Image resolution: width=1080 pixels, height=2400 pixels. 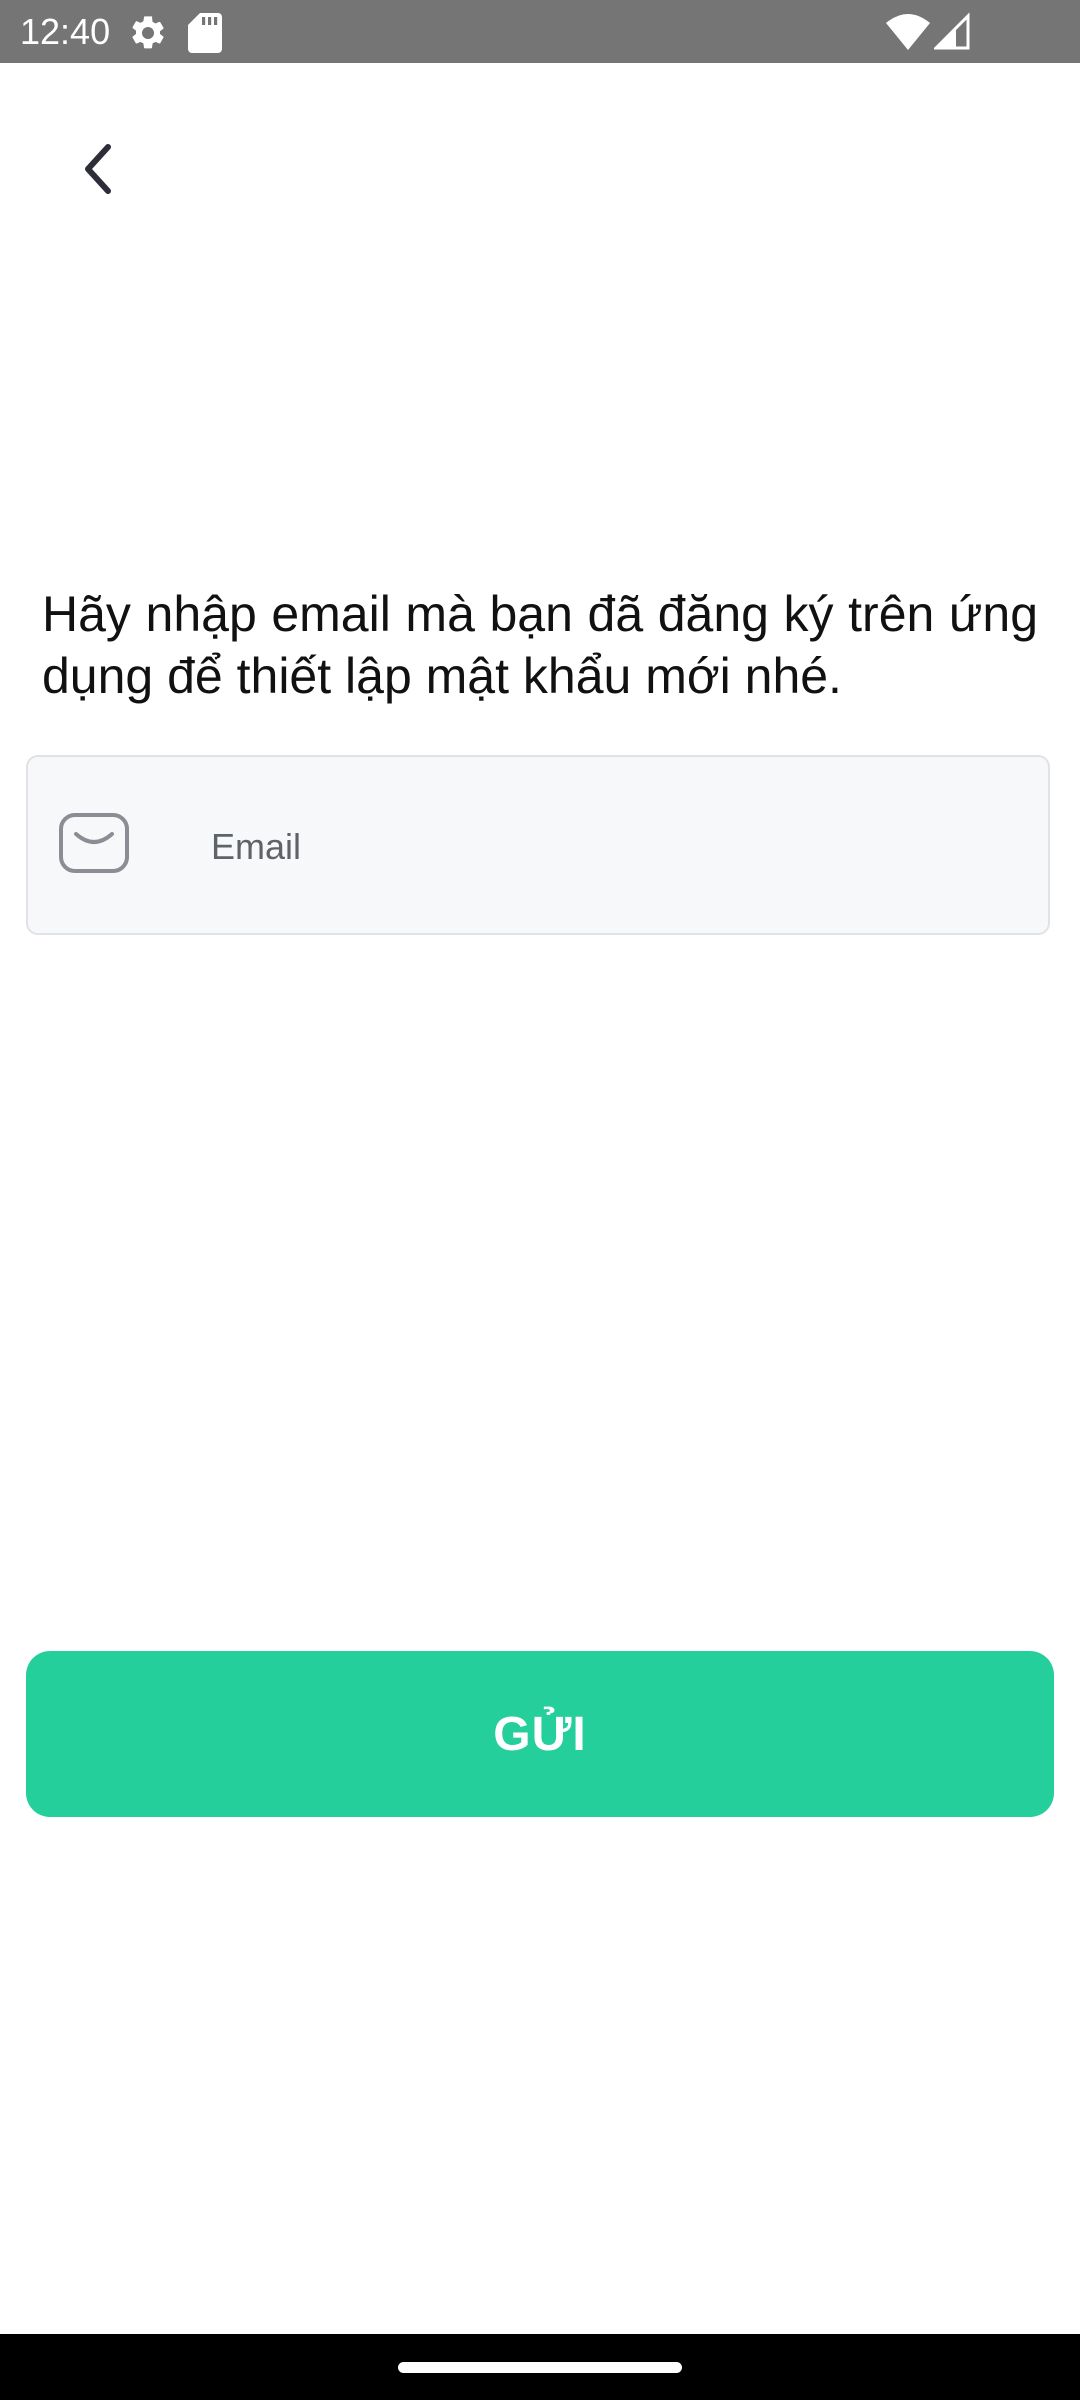 I want to click on sd-card-icon, so click(x=205, y=35).